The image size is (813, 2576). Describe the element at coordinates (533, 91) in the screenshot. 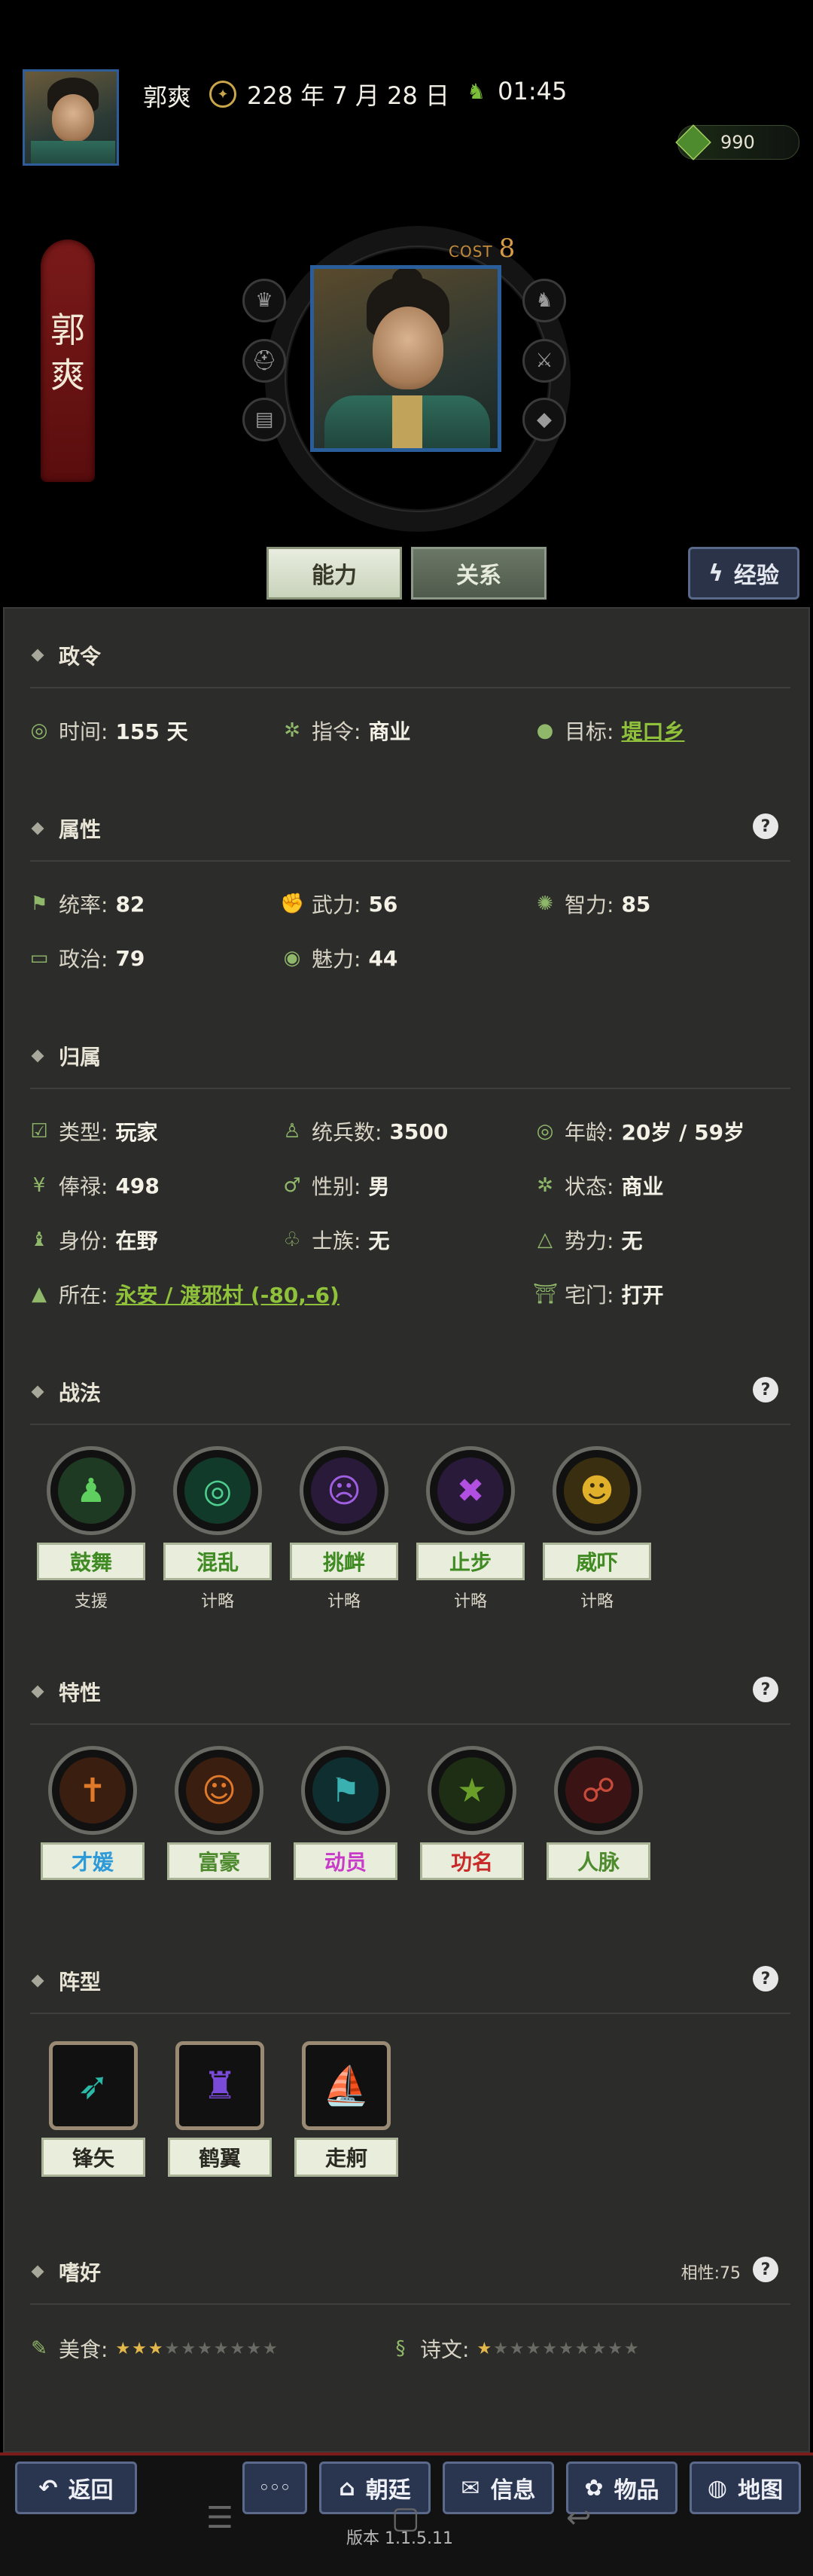

I see `time-text: 01:45` at that location.